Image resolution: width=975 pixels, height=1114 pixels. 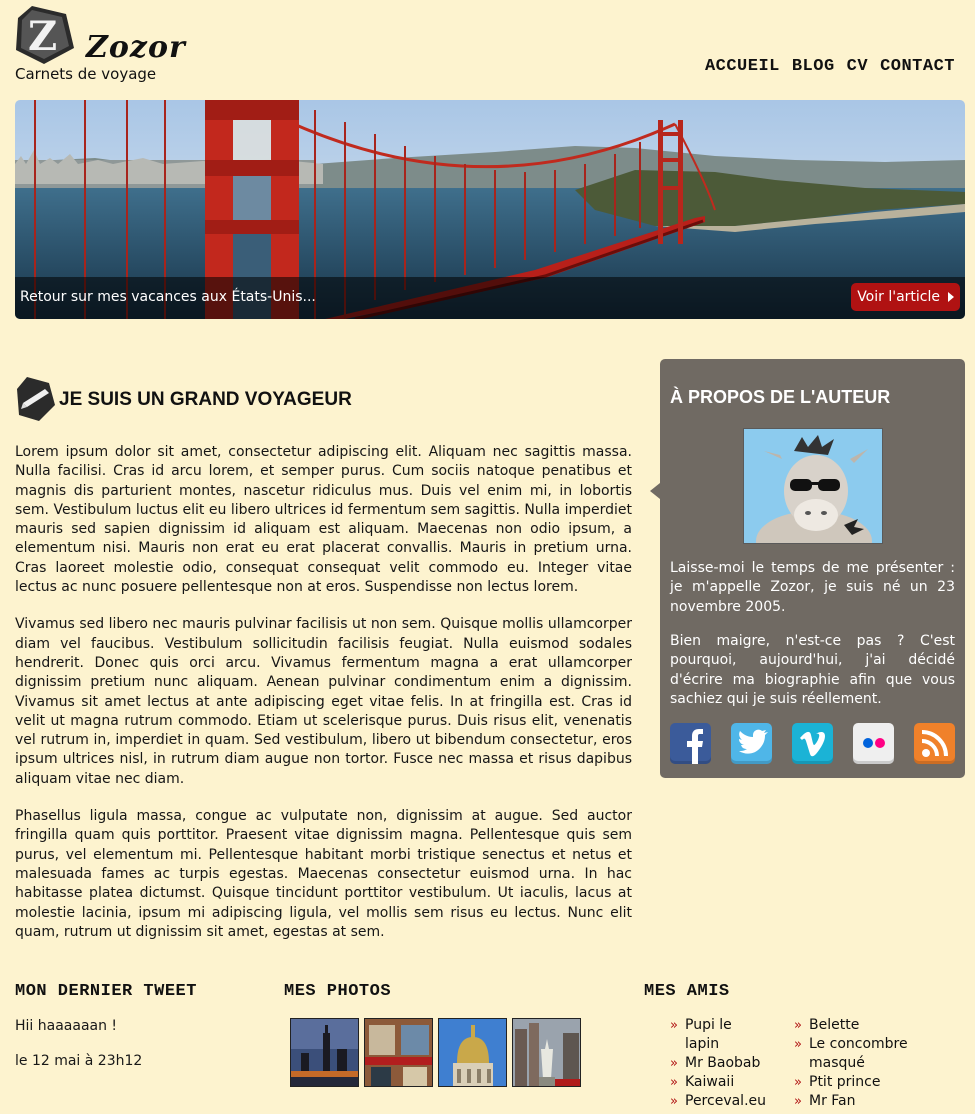 I want to click on friend-link: Belette, so click(x=864, y=1025).